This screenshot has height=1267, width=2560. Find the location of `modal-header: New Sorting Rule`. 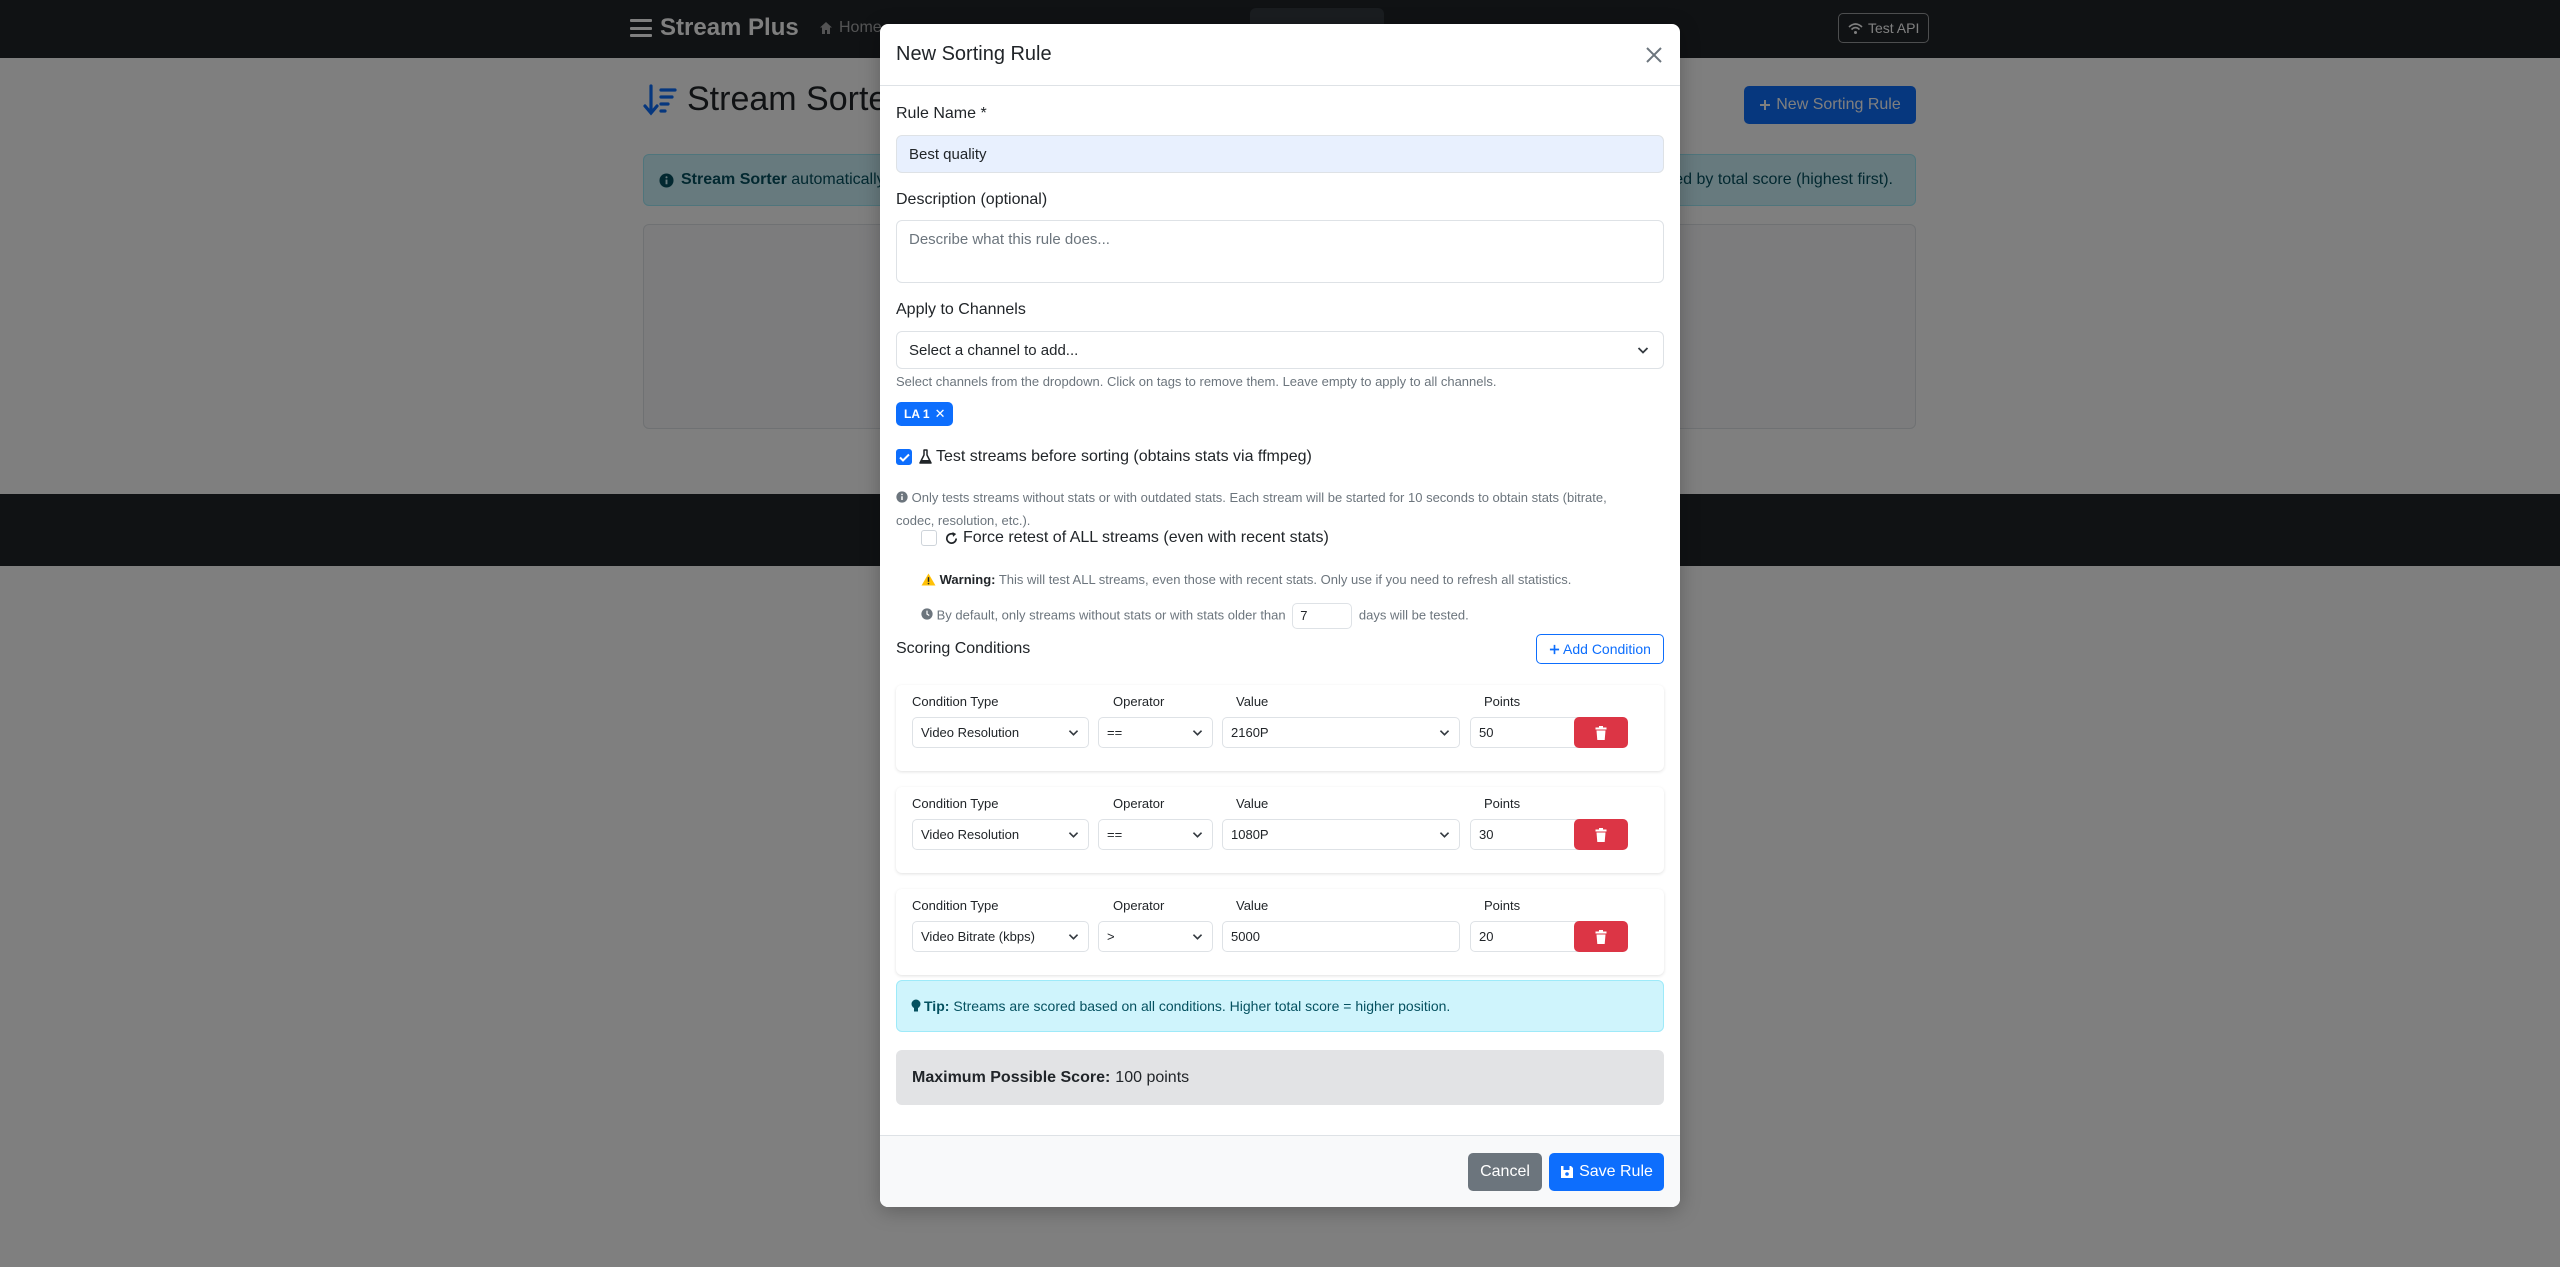

modal-header: New Sorting Rule is located at coordinates (1280, 55).